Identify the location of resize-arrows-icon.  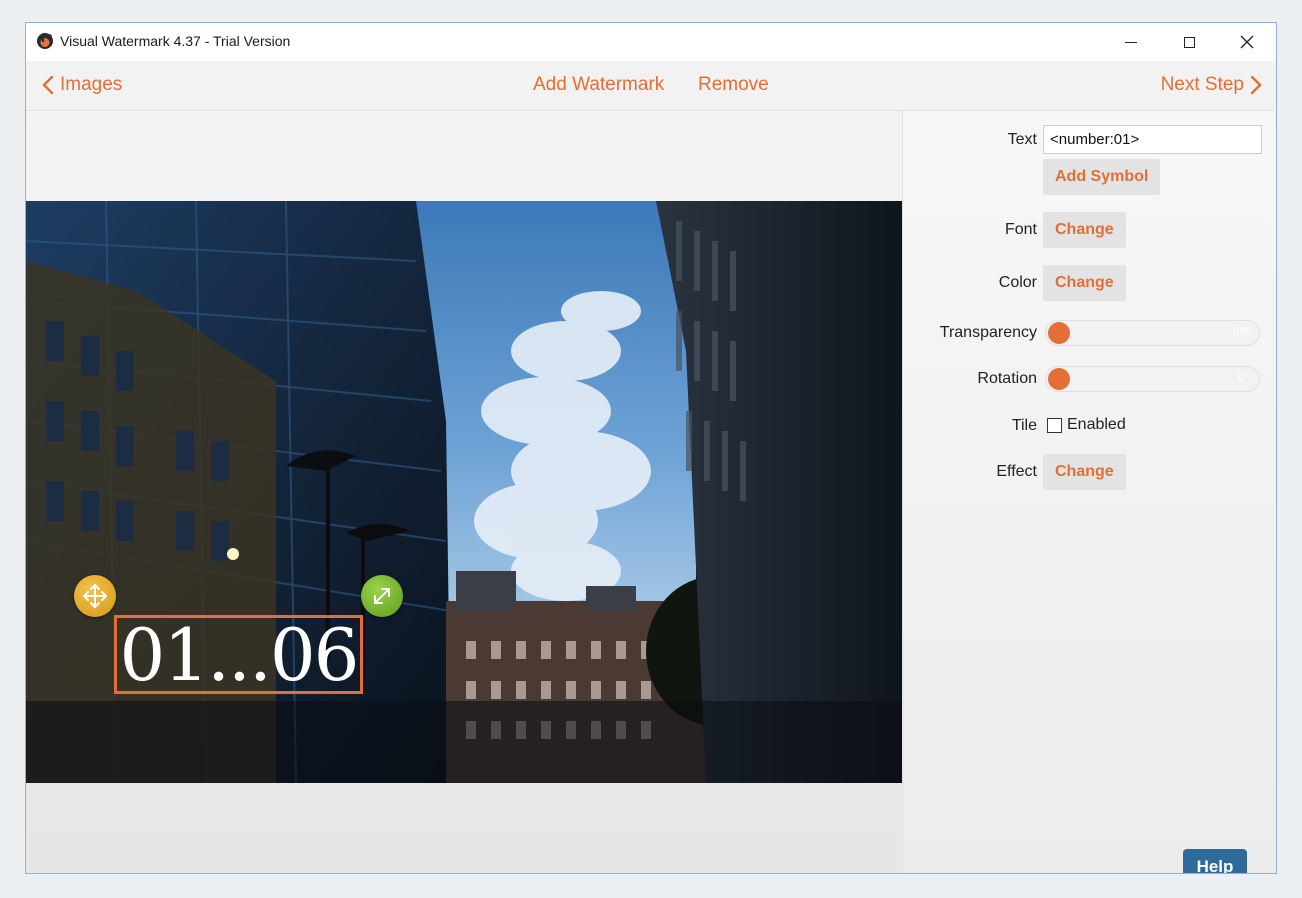
(382, 596).